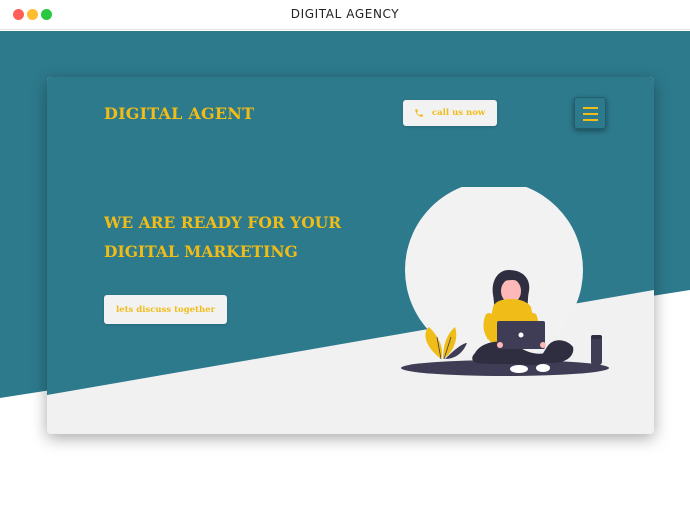  I want to click on hero-headline-line-1: WE ARE READY FOR YOUR, so click(223, 222).